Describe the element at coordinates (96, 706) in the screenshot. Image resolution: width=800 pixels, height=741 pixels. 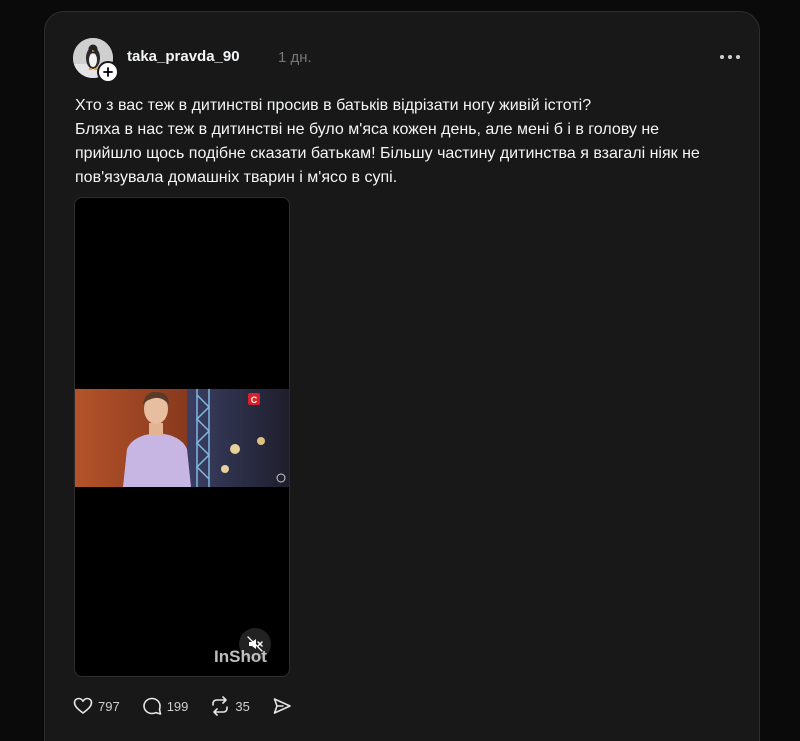
I see `like-button: 797` at that location.